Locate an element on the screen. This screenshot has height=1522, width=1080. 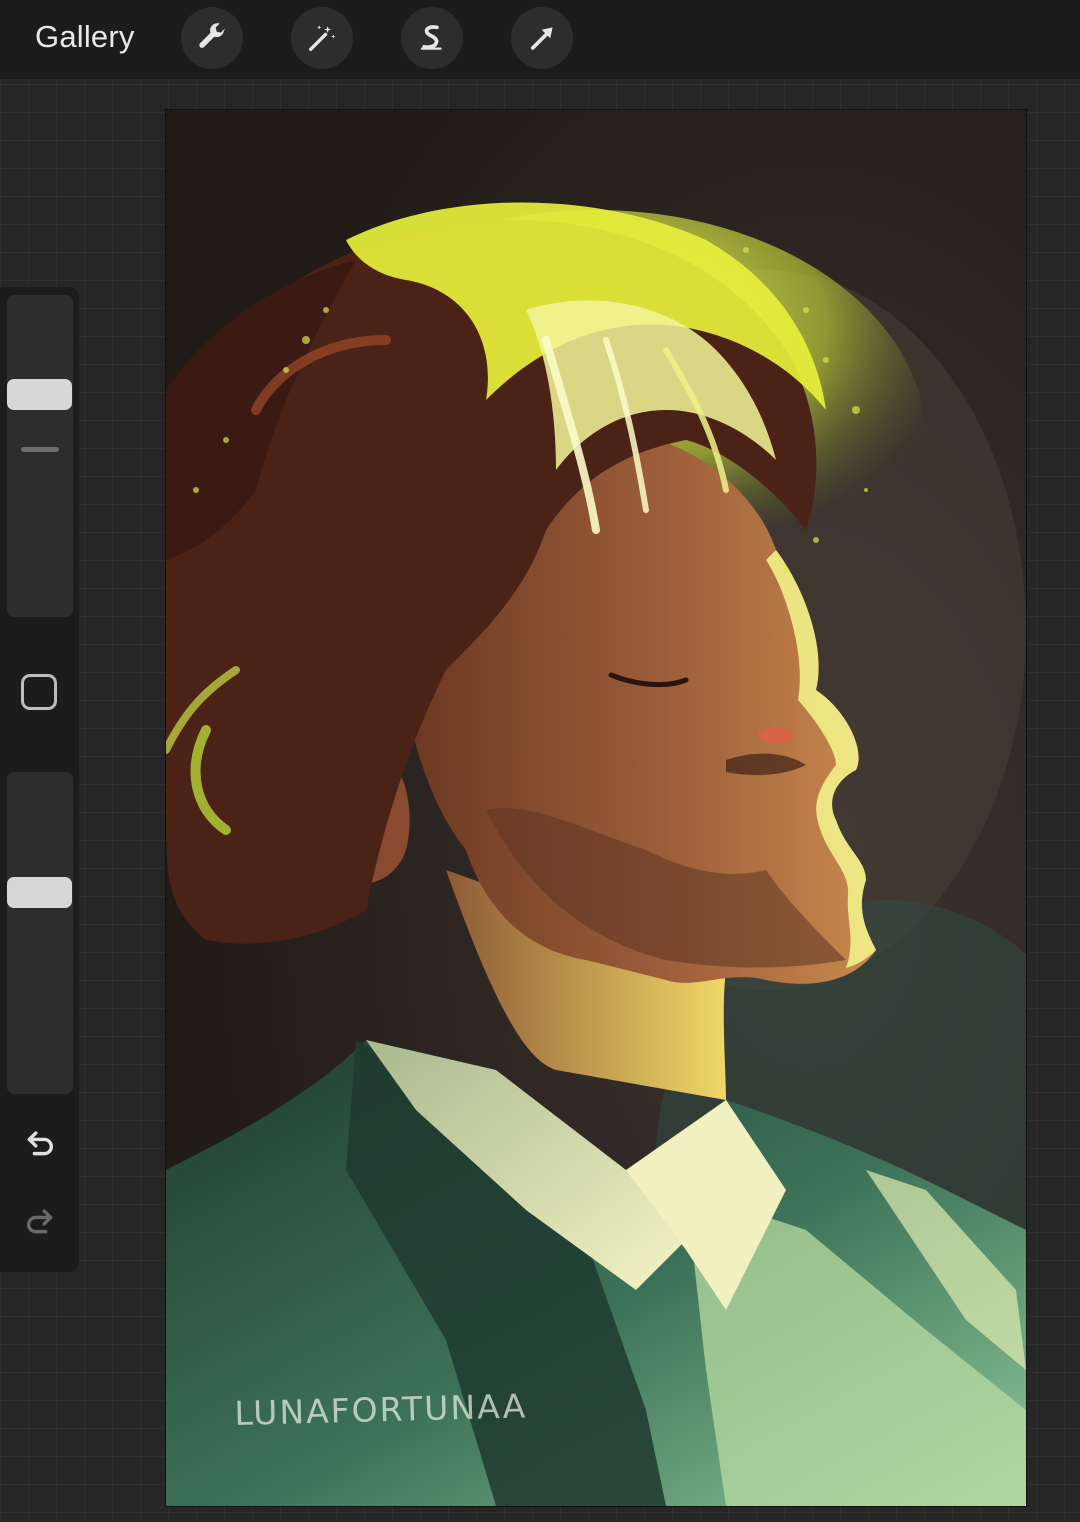
undo-icon is located at coordinates (40, 1143).